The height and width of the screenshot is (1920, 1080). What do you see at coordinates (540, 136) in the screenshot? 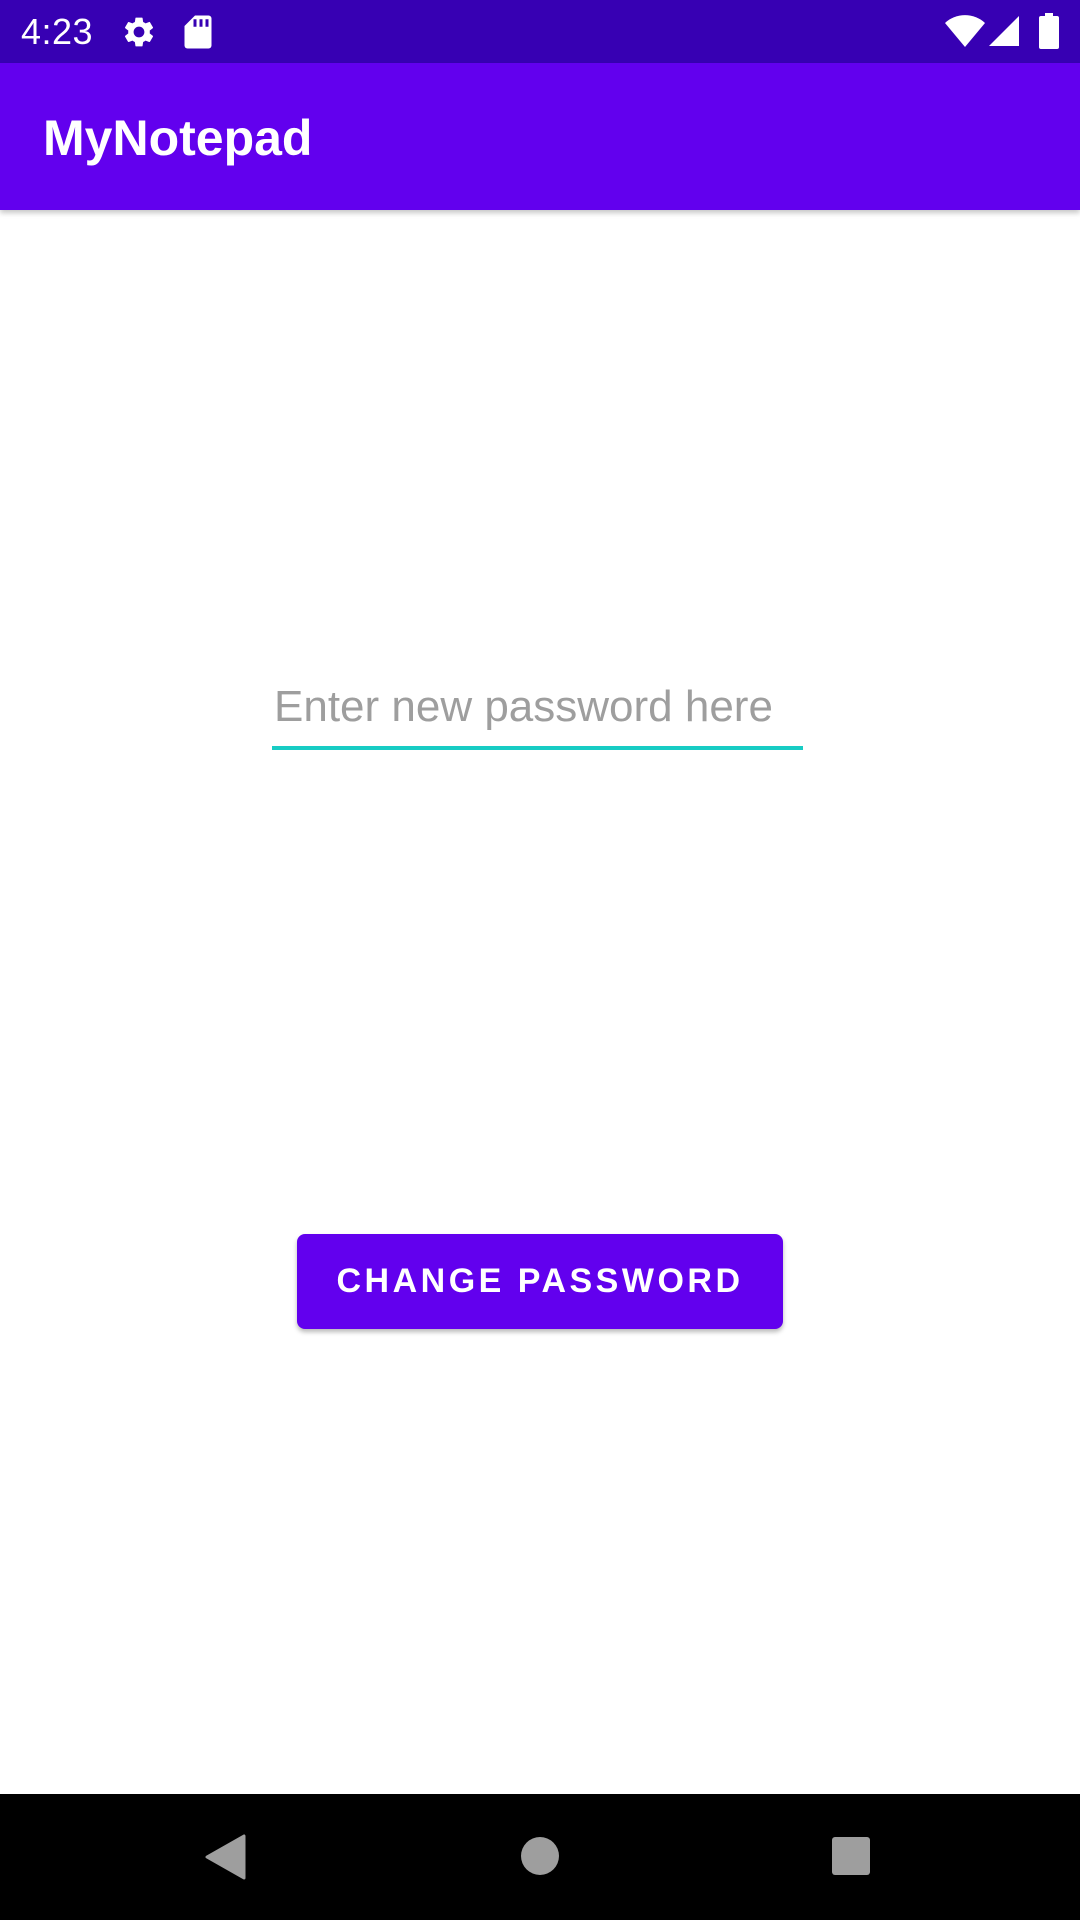
I see `app-bar: MyNotepad` at bounding box center [540, 136].